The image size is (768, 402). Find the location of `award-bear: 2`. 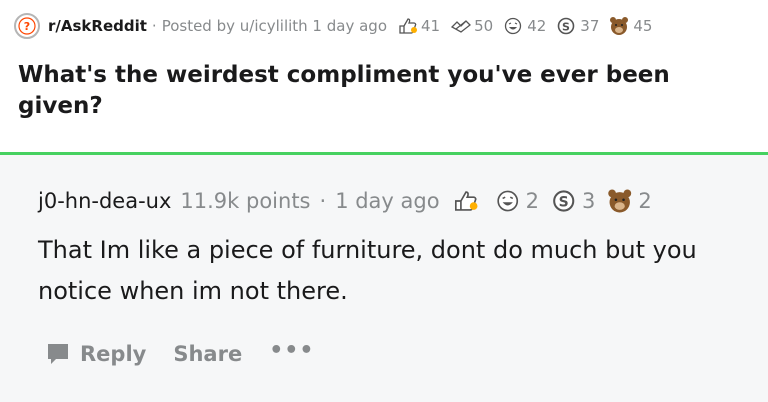

award-bear: 2 is located at coordinates (629, 201).